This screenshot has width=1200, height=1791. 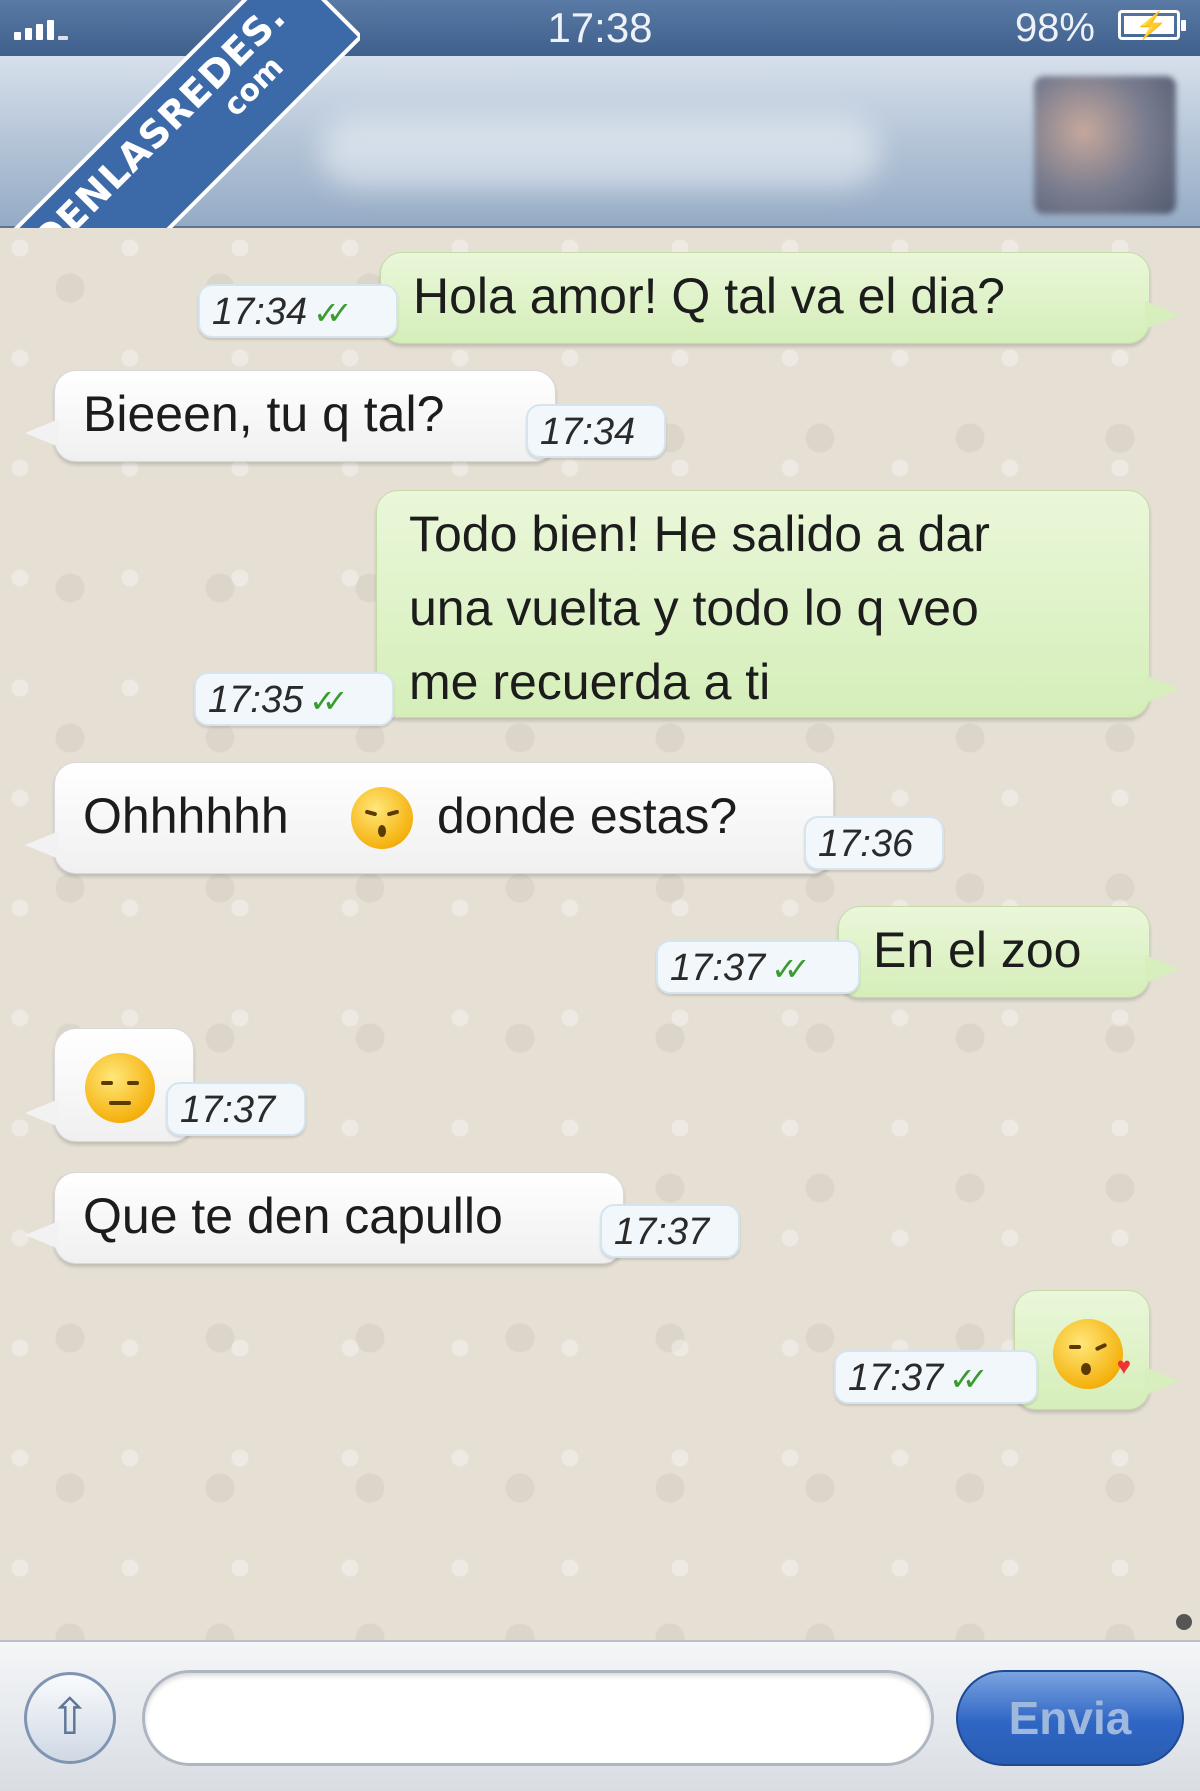 I want to click on message-incoming: Ohhhhhh donde estas?, so click(x=429, y=818).